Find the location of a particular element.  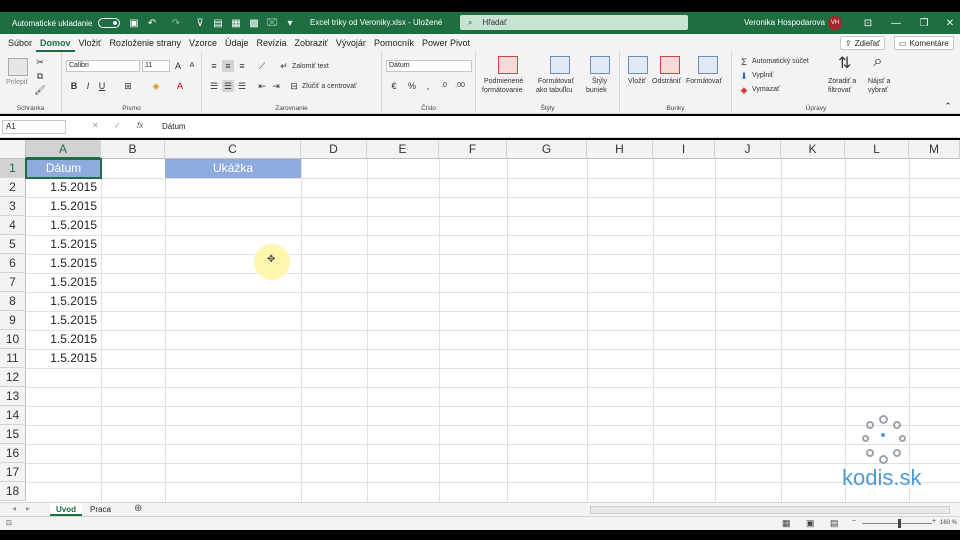

column-header-e: E is located at coordinates (403, 149).